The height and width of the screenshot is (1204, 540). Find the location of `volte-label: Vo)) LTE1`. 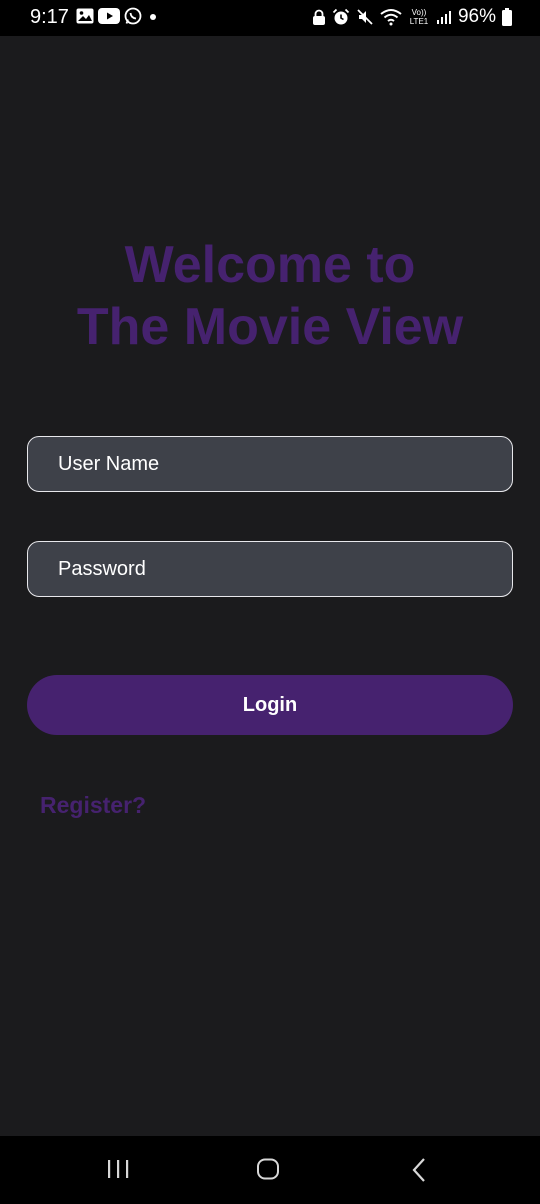

volte-label: Vo)) LTE1 is located at coordinates (419, 17).